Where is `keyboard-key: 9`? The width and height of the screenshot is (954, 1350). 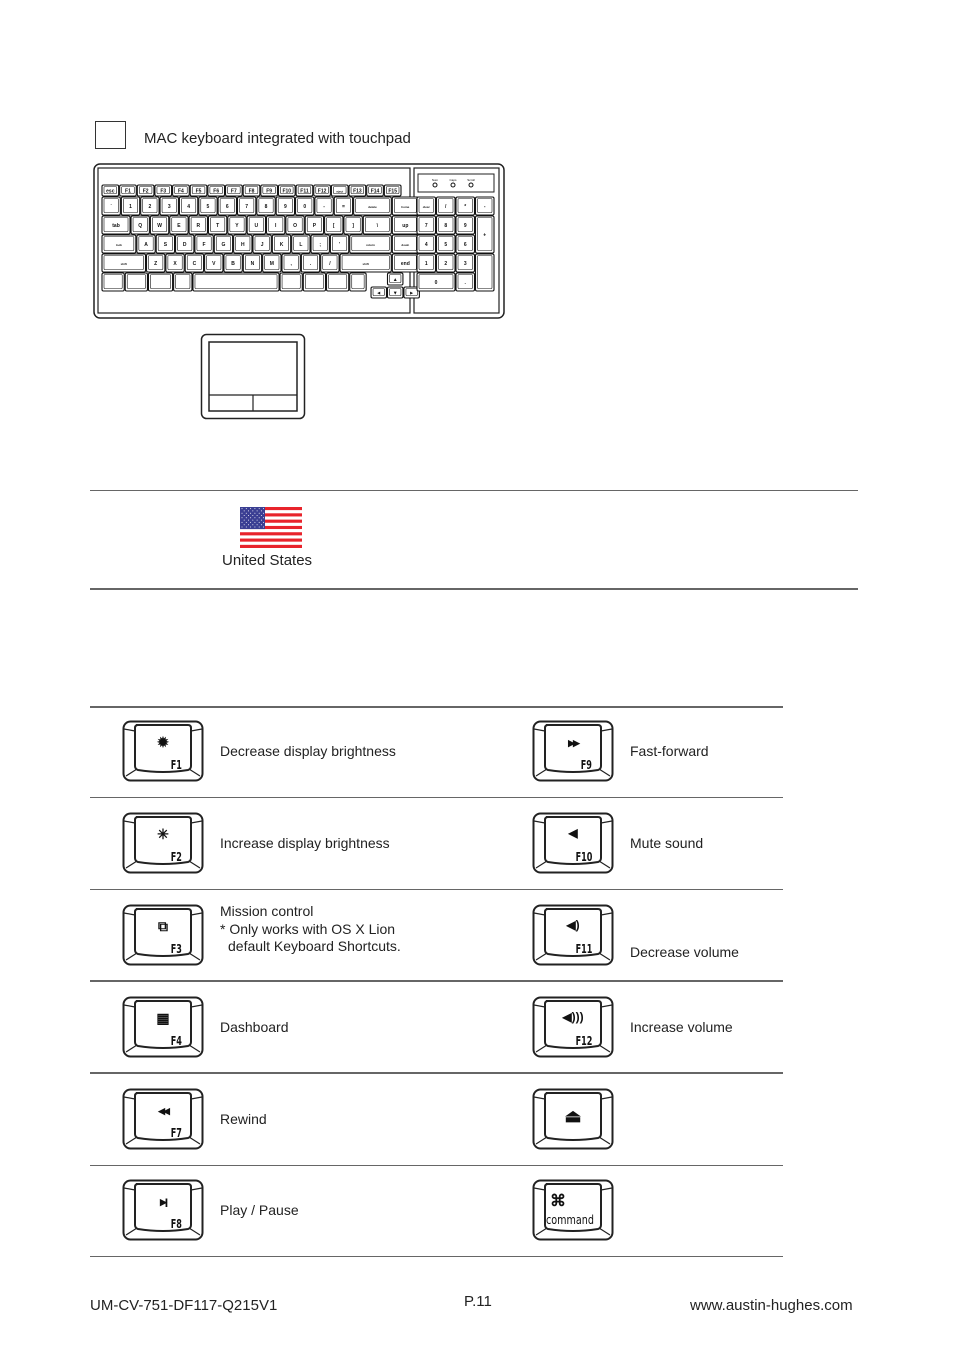 keyboard-key: 9 is located at coordinates (285, 206).